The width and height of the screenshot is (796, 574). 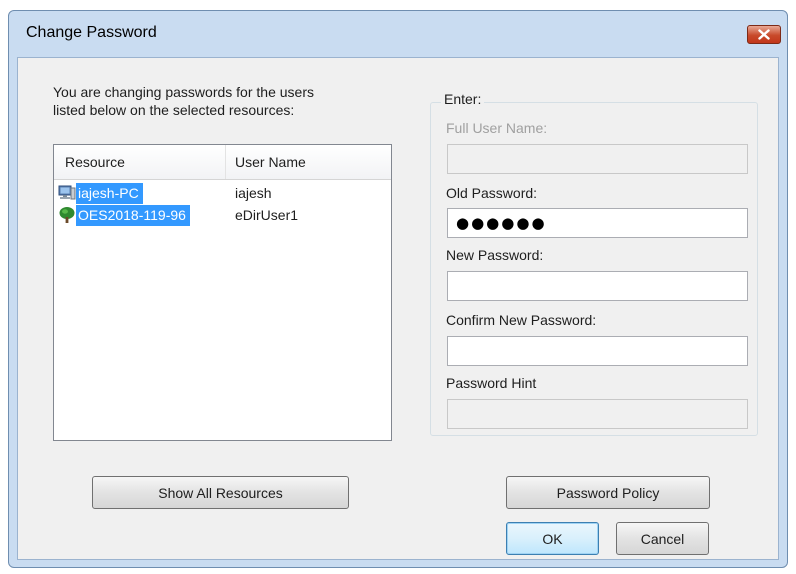 What do you see at coordinates (492, 193) in the screenshot?
I see `old-password-label: Old Password:` at bounding box center [492, 193].